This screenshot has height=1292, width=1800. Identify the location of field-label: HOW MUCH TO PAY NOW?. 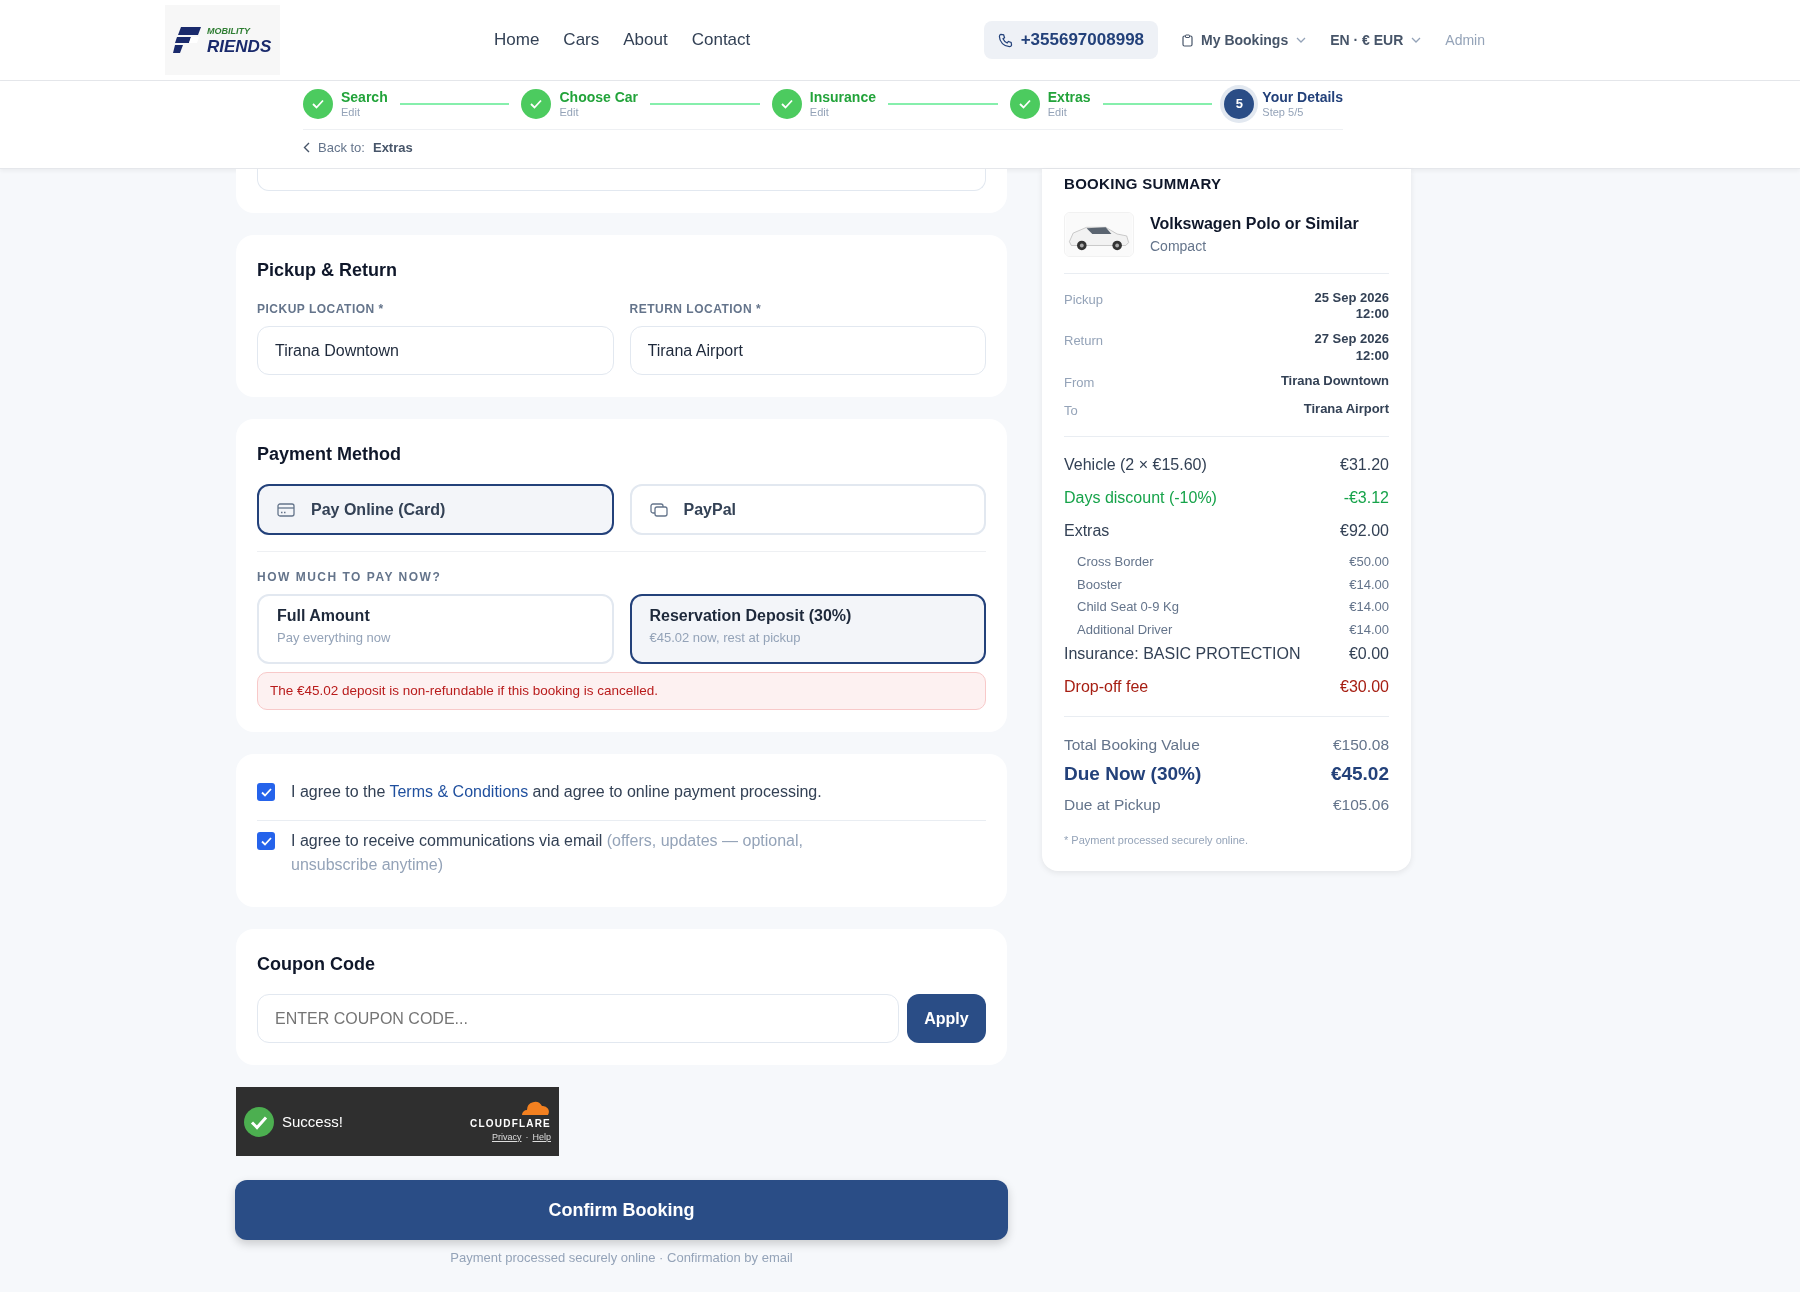
(350, 577).